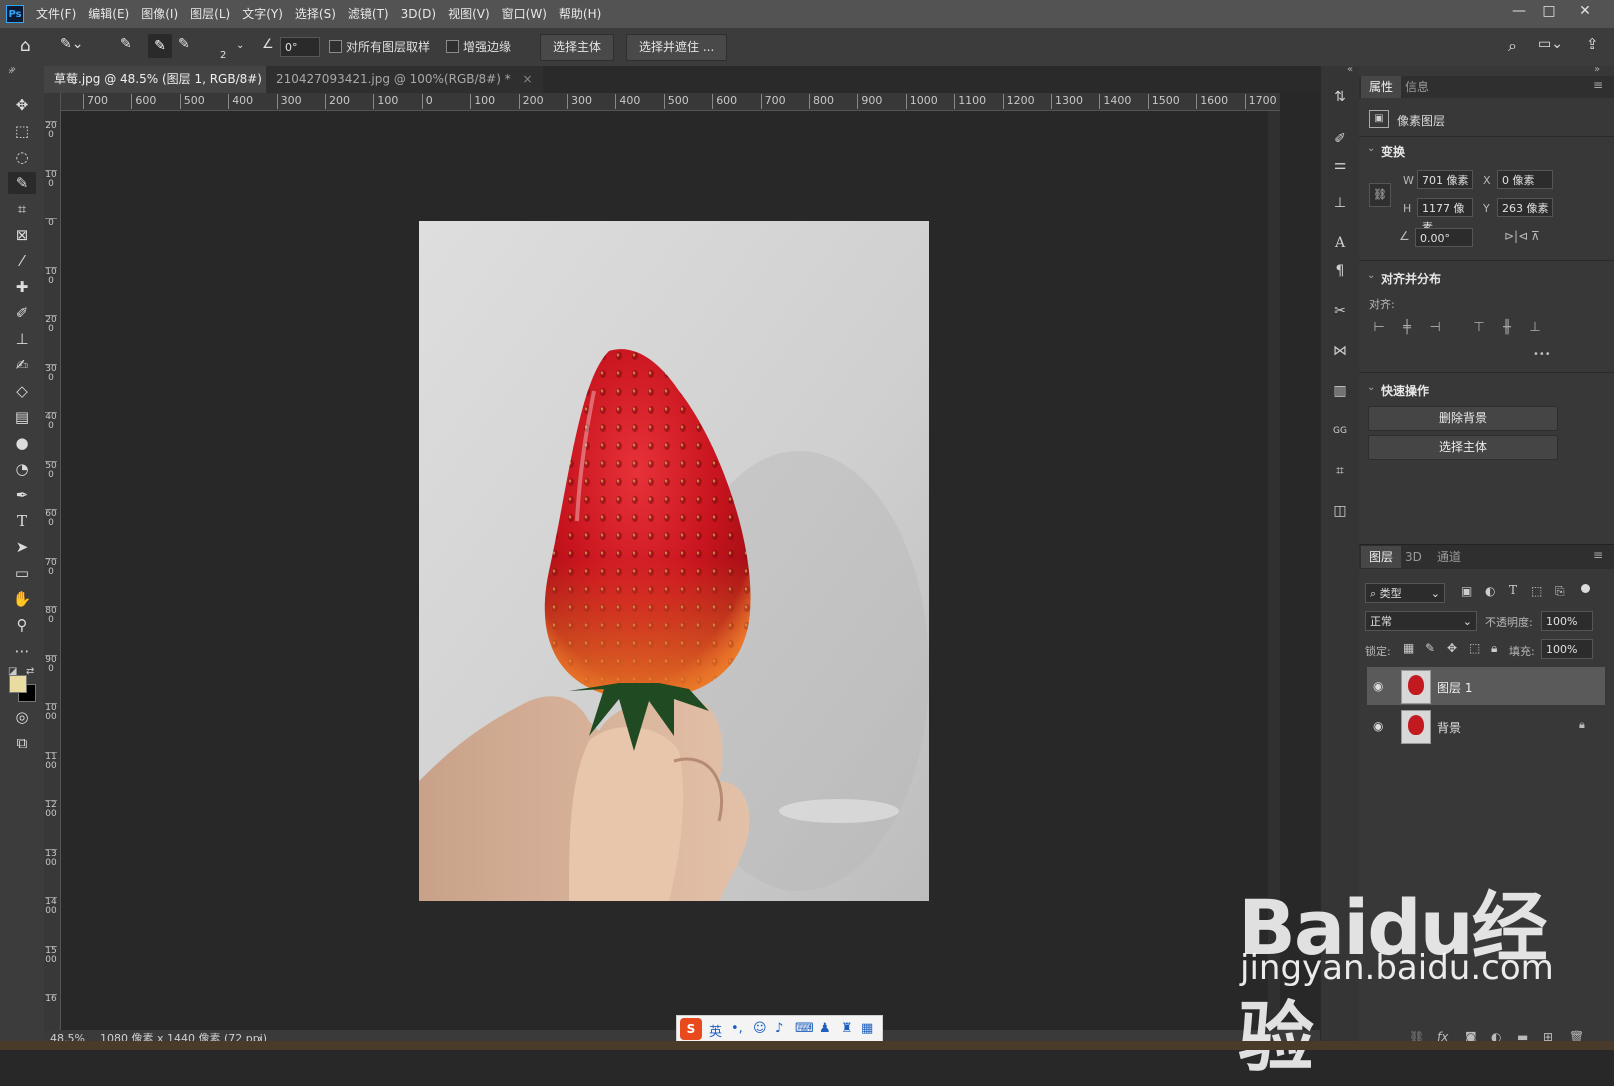 The image size is (1614, 1086). Describe the element at coordinates (1513, 590) in the screenshot. I see `filter-type-icon: T` at that location.